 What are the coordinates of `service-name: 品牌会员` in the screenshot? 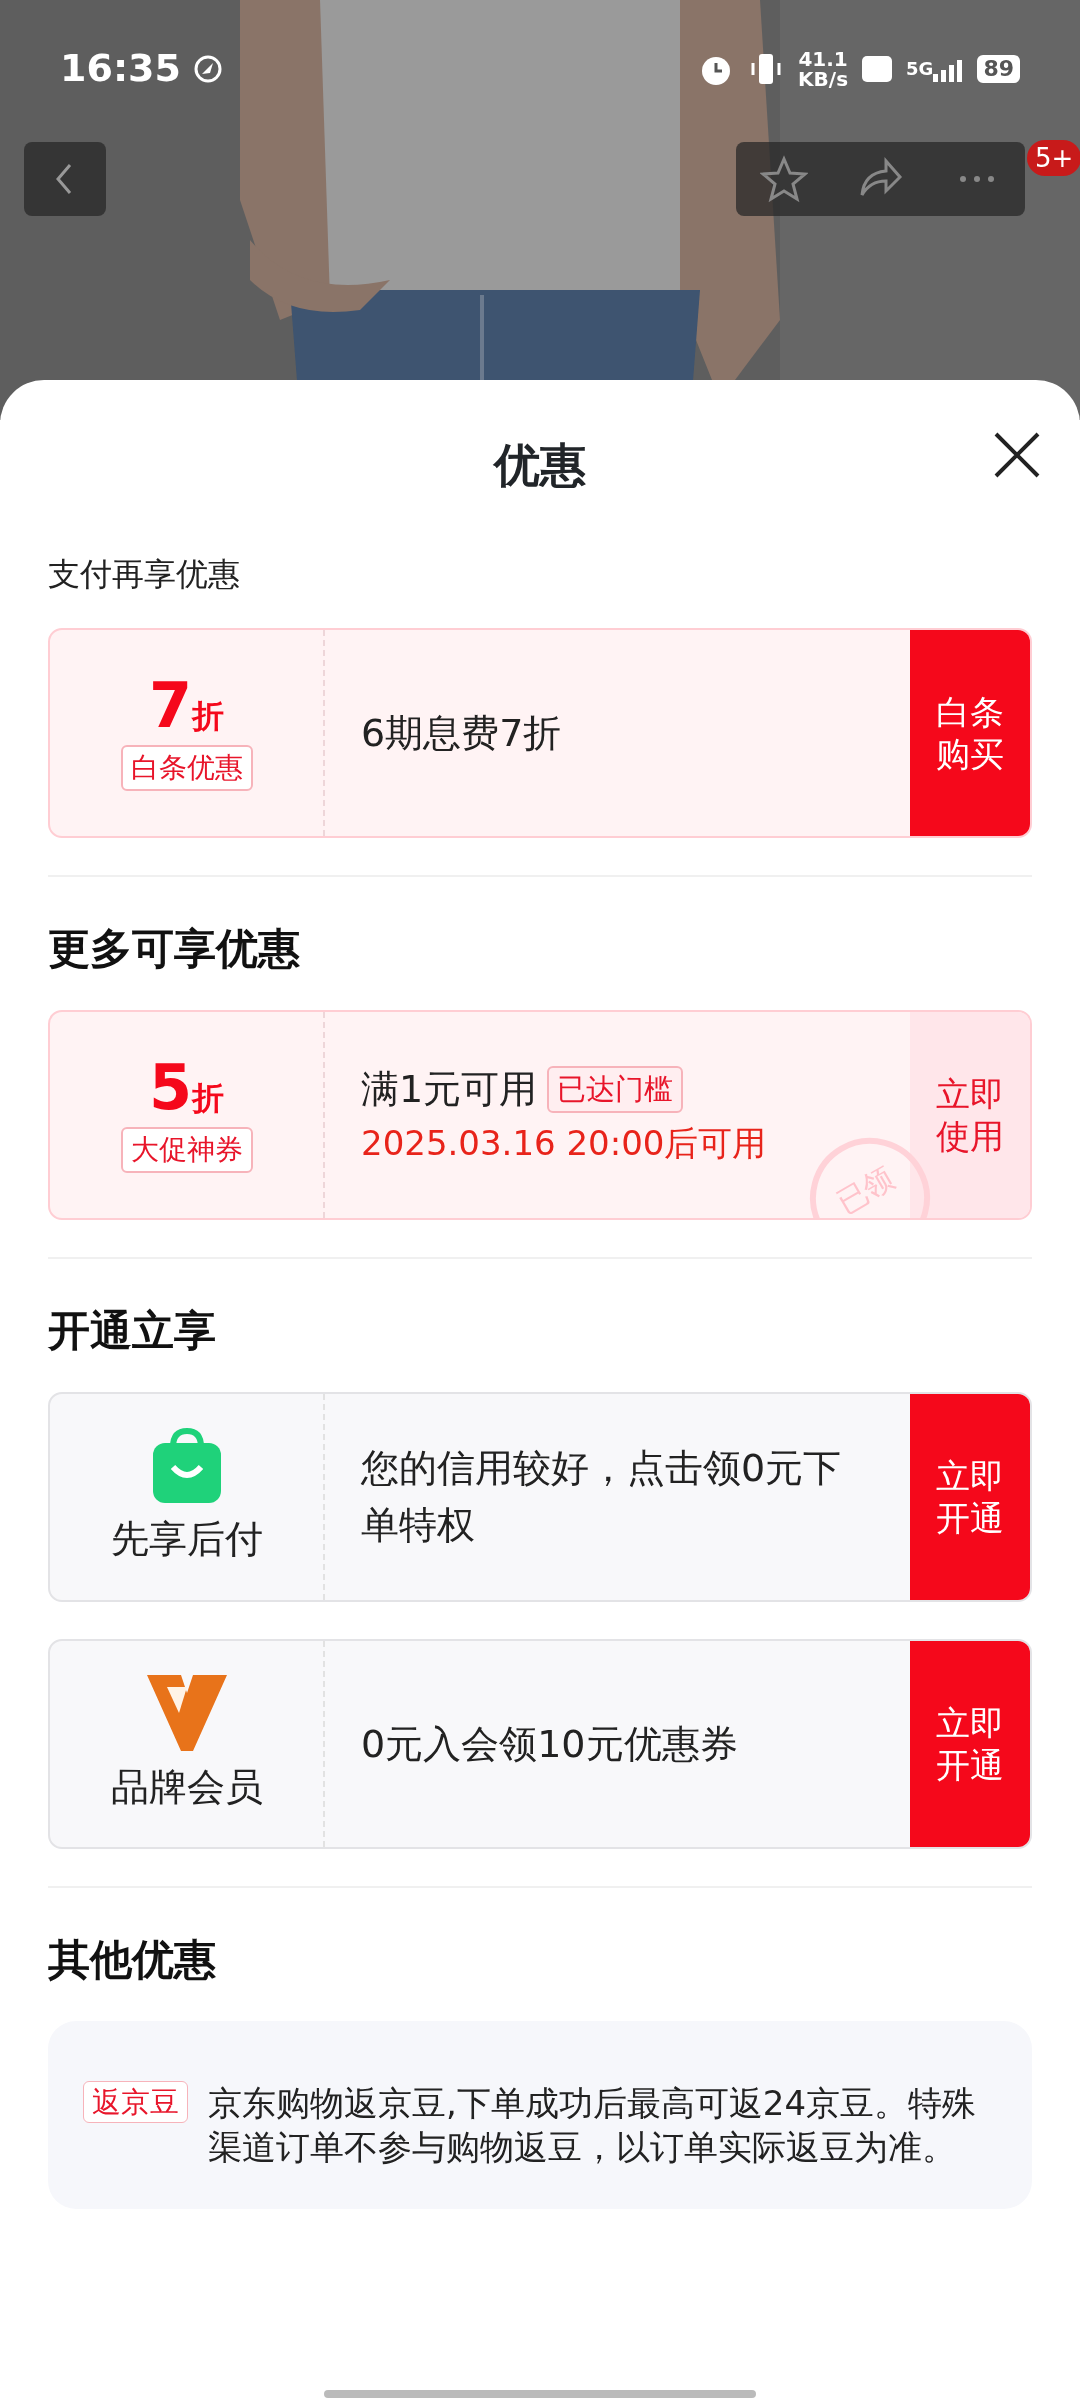 It's located at (186, 1787).